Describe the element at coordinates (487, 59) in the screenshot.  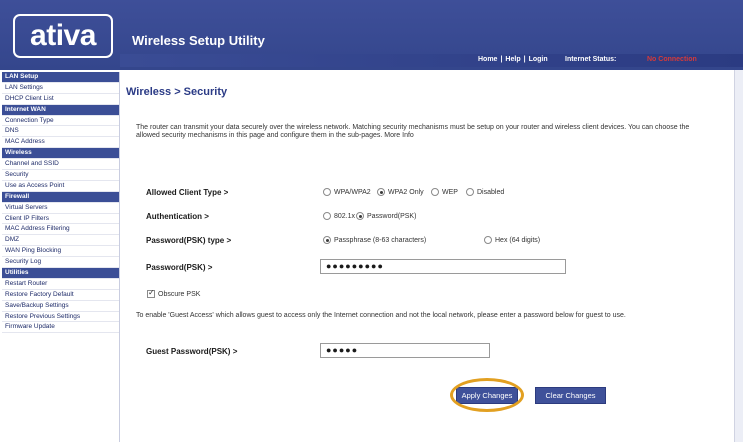
I see `home-link: Home` at that location.